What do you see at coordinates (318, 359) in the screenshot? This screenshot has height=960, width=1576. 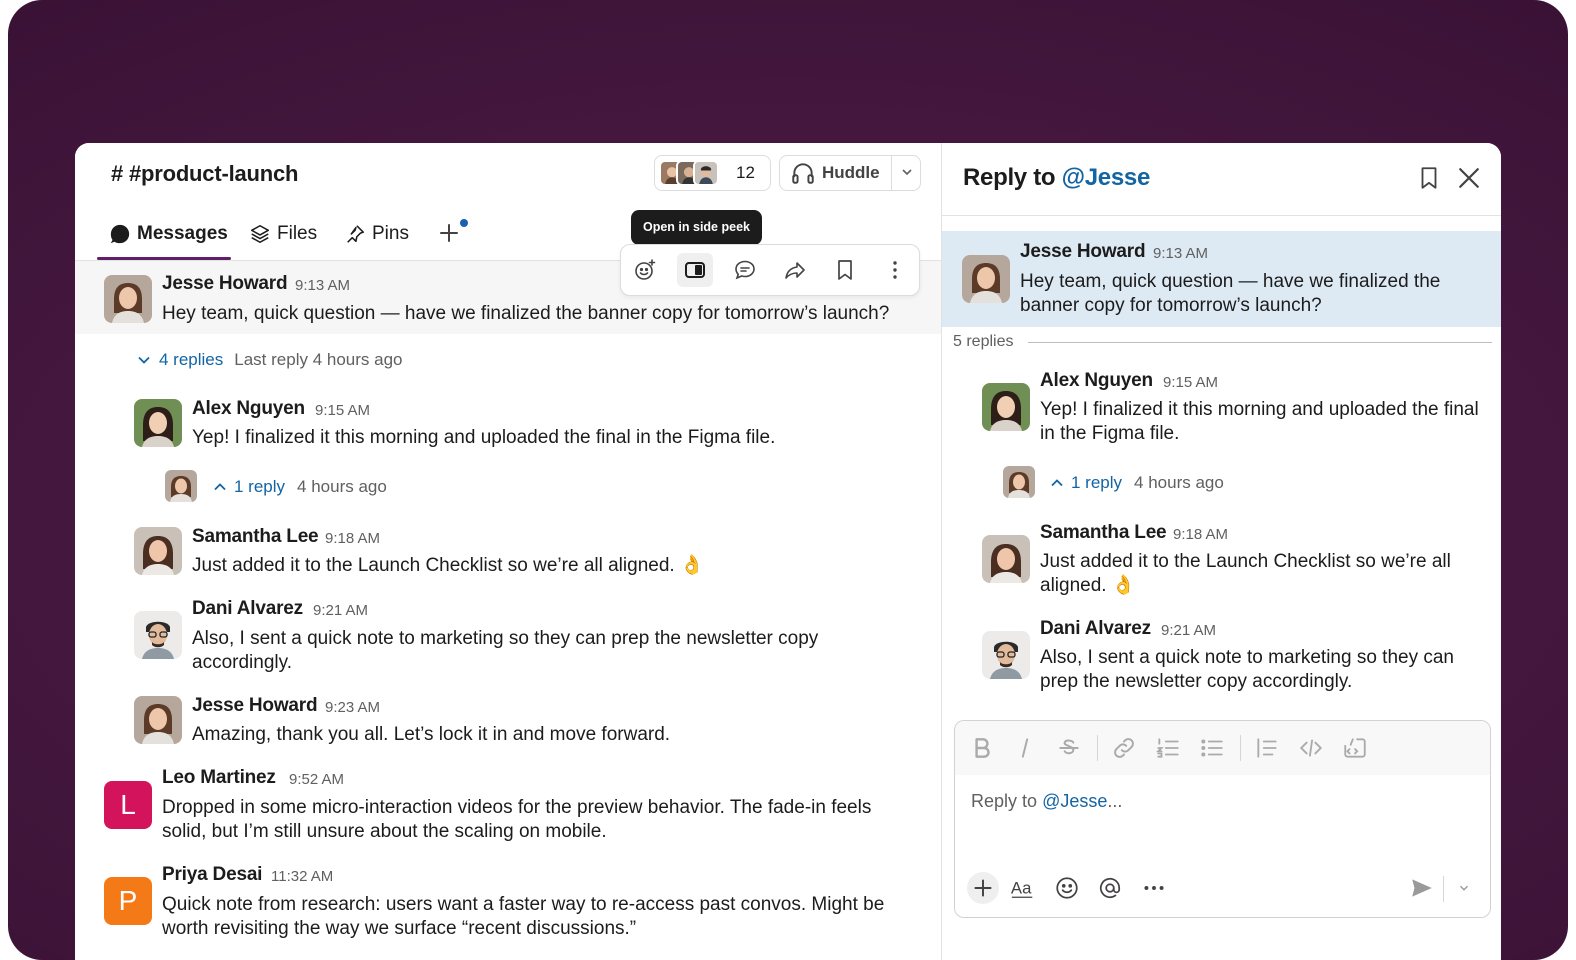 I see `last-reply-time: Last reply 4 hours ago` at bounding box center [318, 359].